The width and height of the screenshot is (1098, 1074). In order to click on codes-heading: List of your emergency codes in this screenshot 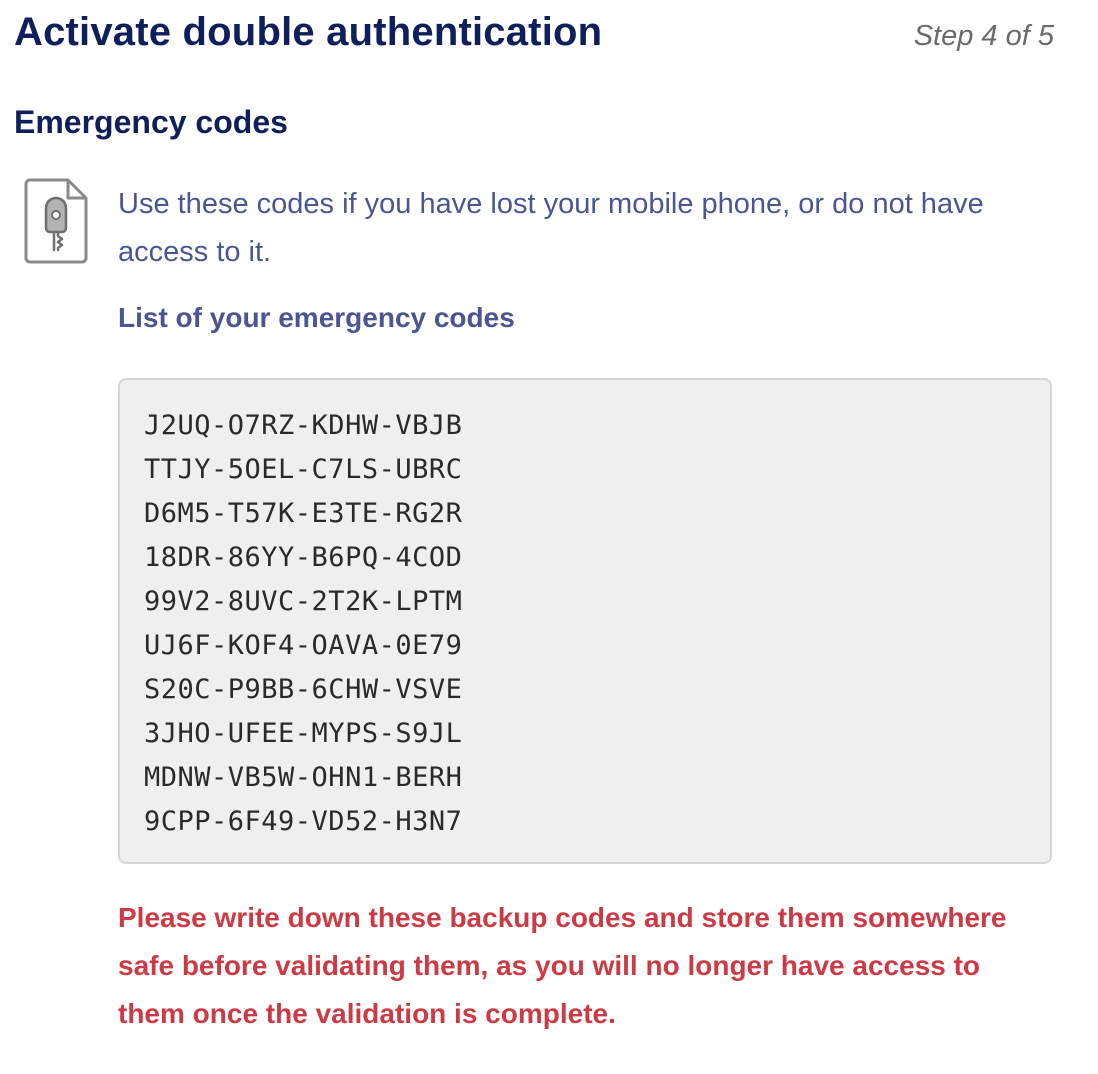, I will do `click(316, 317)`.